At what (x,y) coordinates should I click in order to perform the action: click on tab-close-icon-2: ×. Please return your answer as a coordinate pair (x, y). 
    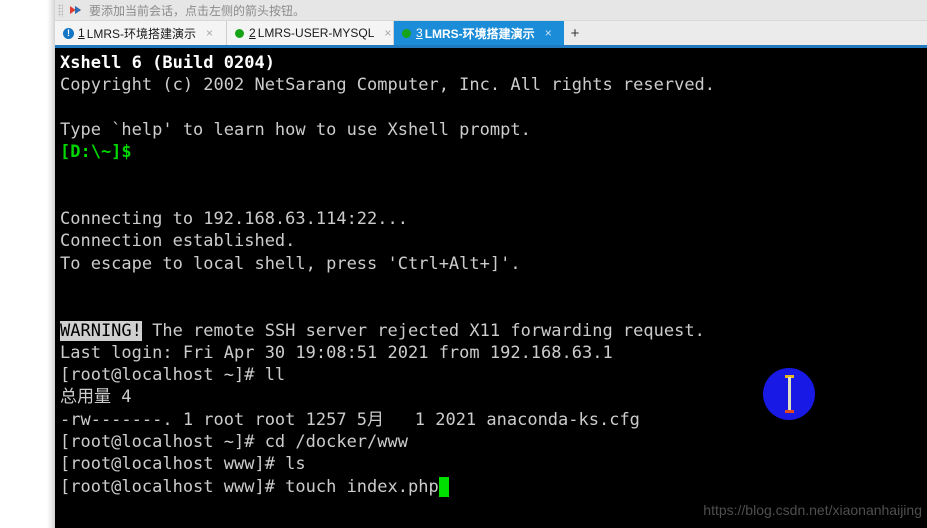
    Looking at the image, I should click on (387, 33).